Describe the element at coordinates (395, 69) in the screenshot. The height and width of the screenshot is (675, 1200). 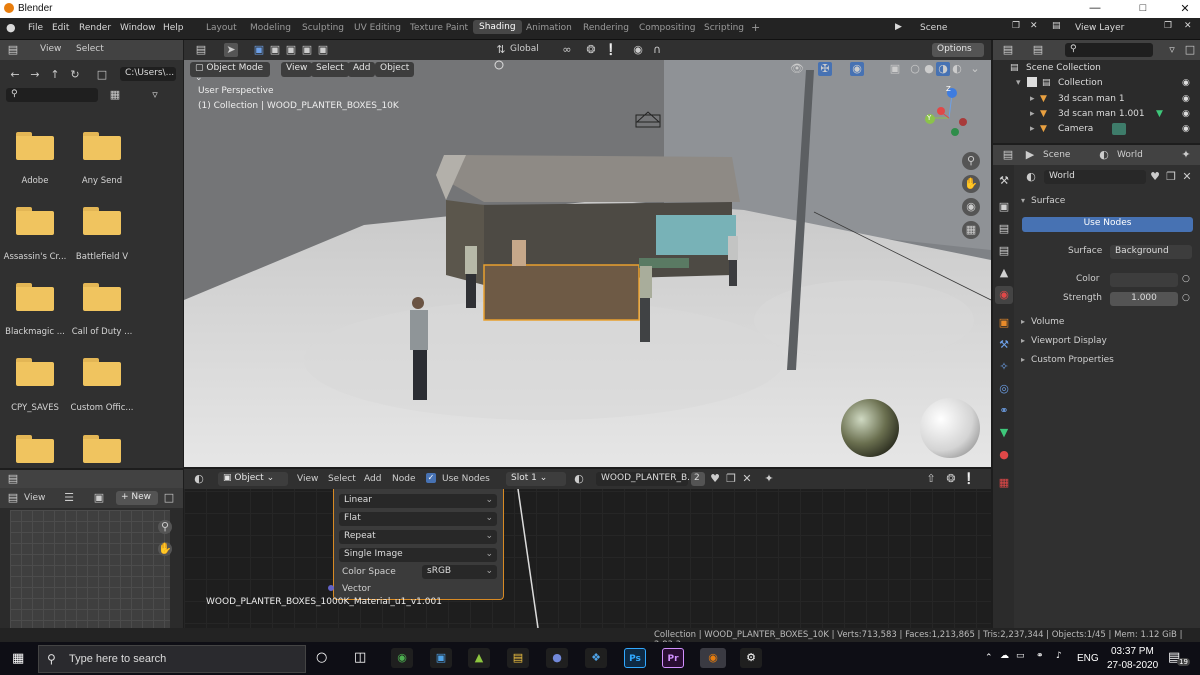
I see `vp-object-menu: Object` at that location.